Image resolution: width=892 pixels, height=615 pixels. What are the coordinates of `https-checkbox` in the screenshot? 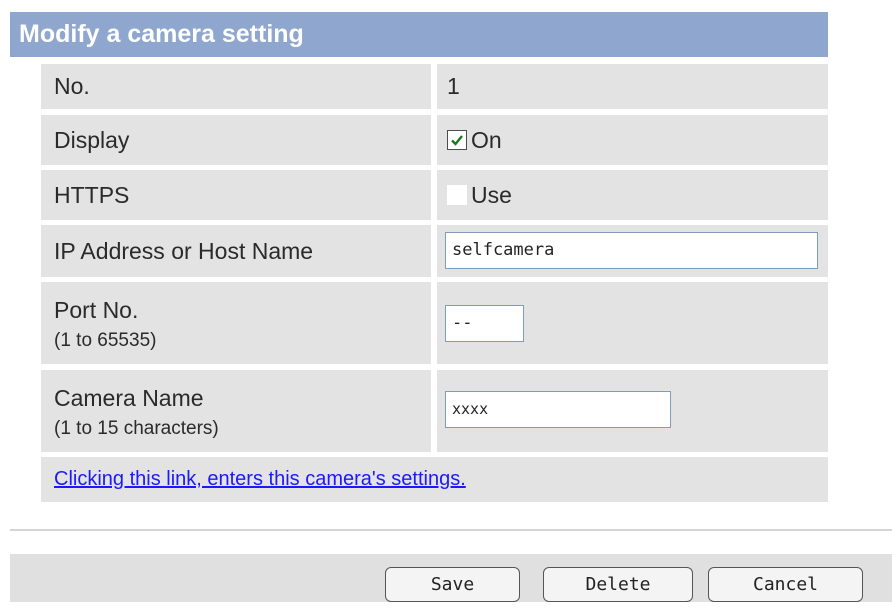 It's located at (457, 195).